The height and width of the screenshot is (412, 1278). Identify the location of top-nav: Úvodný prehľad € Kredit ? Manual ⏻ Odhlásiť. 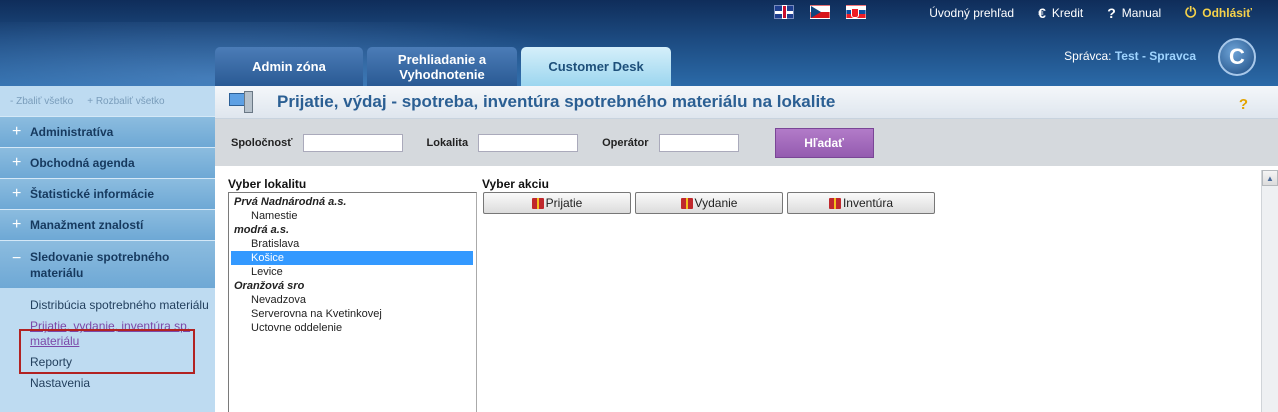
(1090, 12).